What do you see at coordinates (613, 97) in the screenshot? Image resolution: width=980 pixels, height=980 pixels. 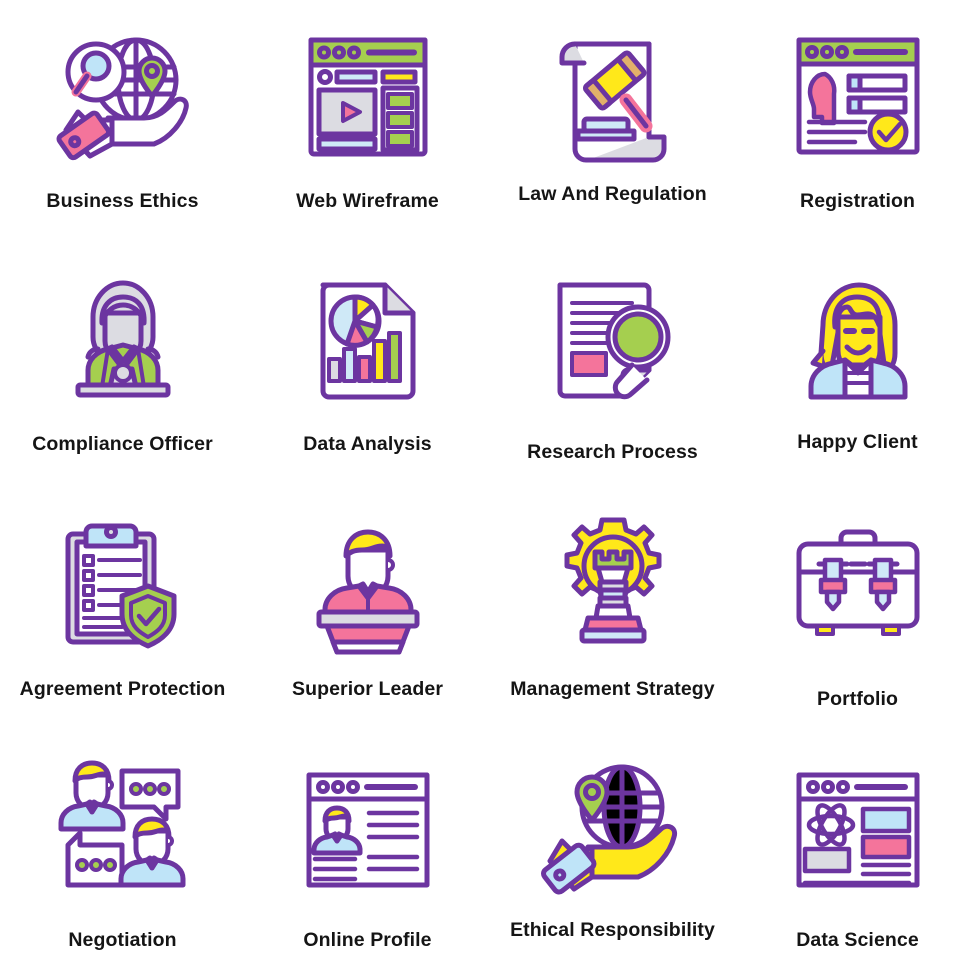 I see `scroll-gavel-icon` at bounding box center [613, 97].